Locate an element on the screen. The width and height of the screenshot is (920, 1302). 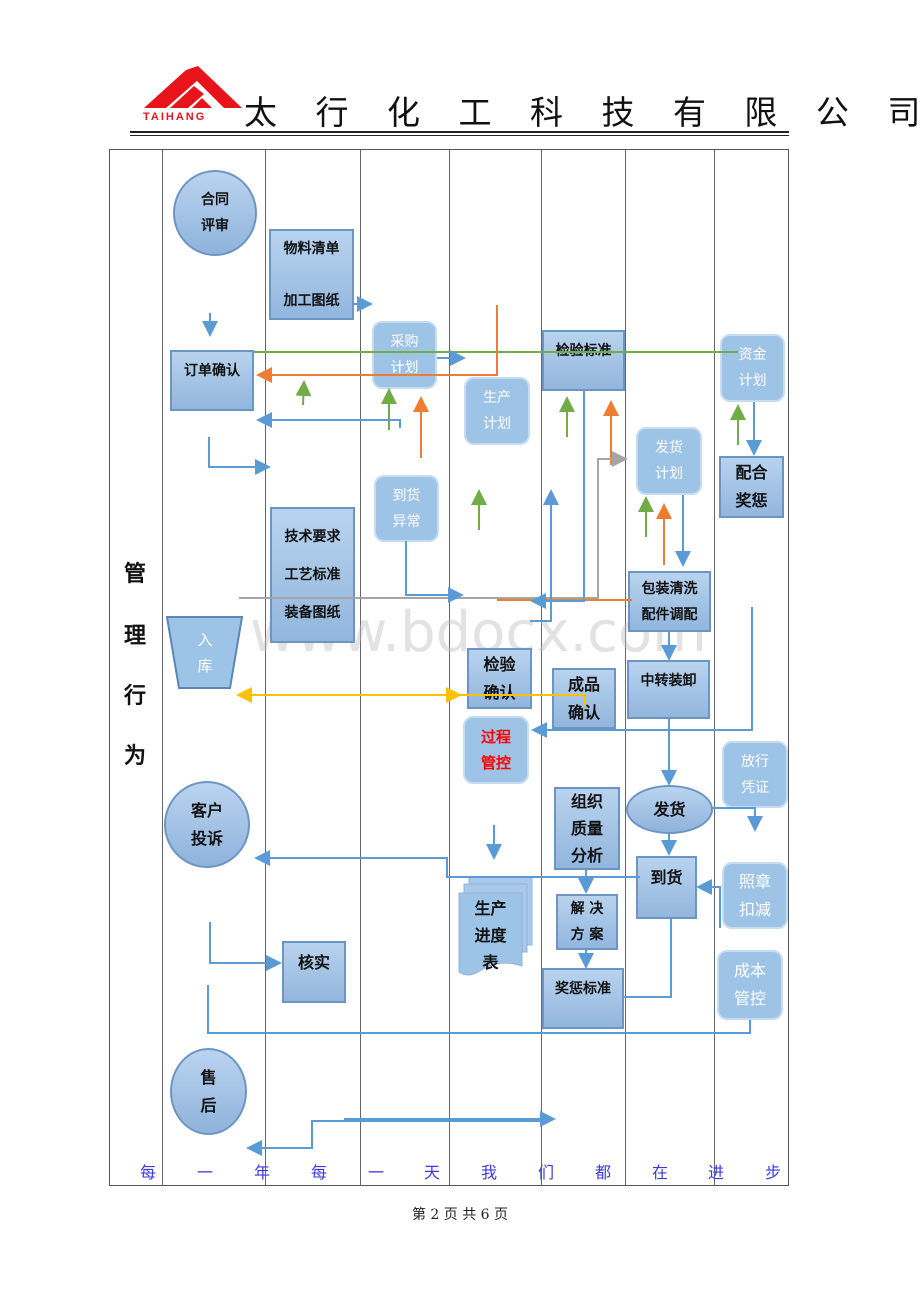
production-plan-node: 生产 计划 is located at coordinates (497, 411).